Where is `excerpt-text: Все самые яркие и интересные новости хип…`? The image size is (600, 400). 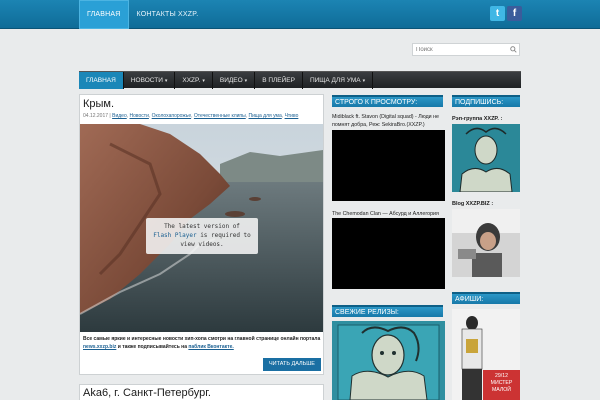
excerpt-text: Все самые яркие и интересные новости хип… is located at coordinates (202, 339).